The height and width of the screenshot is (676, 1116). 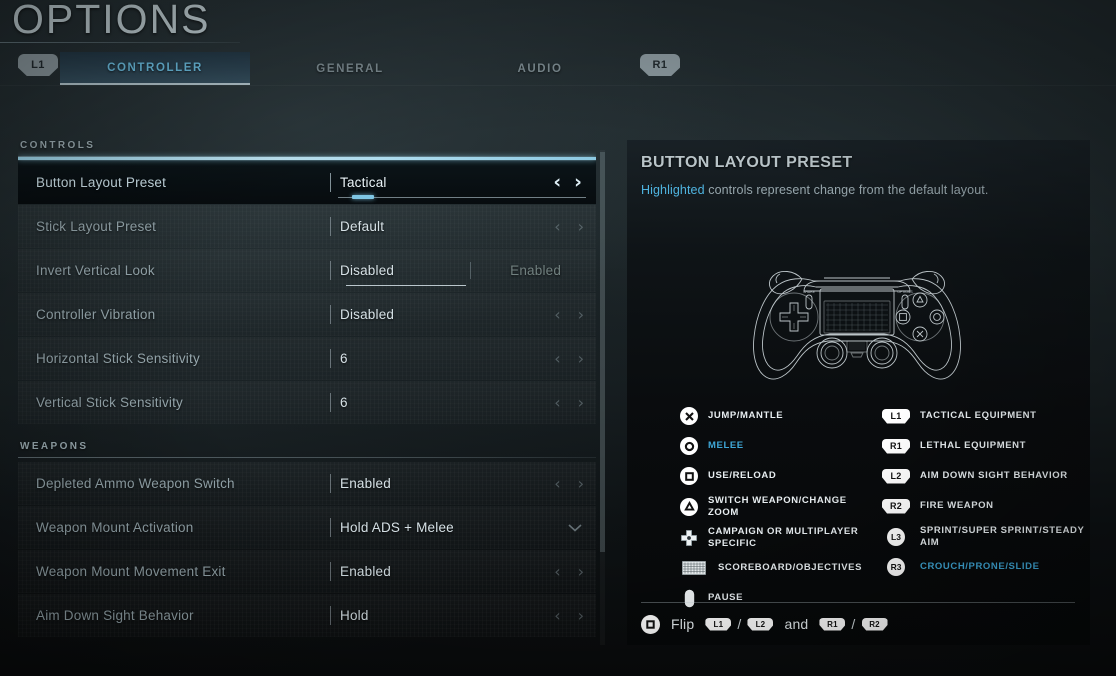 What do you see at coordinates (363, 182) in the screenshot?
I see `setting-value: Tactical` at bounding box center [363, 182].